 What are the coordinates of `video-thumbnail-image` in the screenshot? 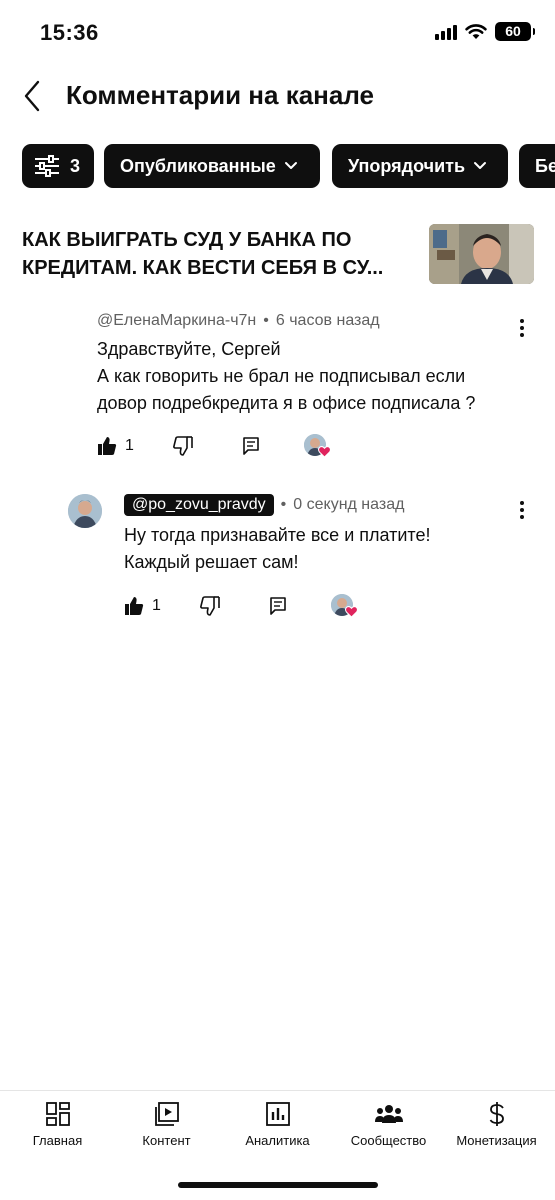 It's located at (481, 254).